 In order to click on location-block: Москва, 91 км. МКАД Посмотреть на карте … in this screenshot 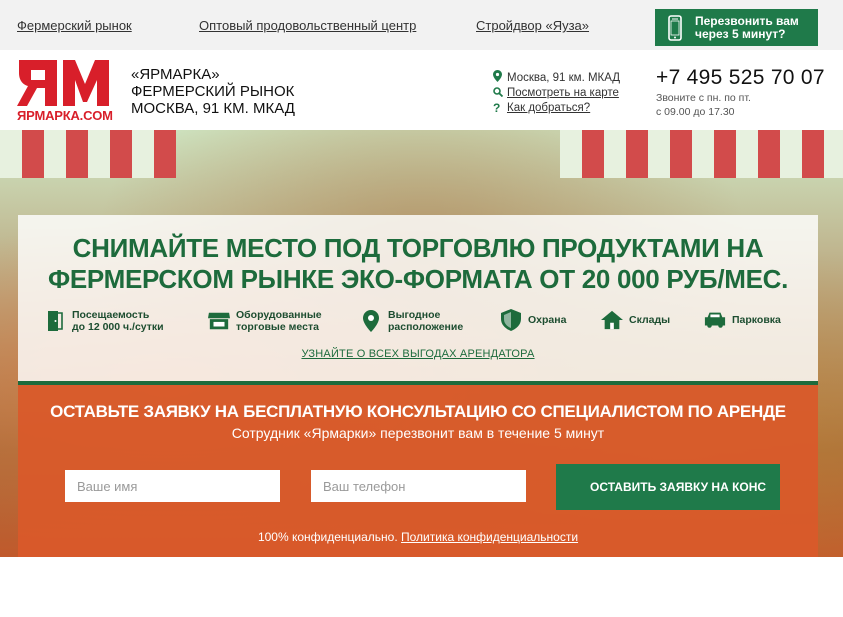, I will do `click(556, 92)`.